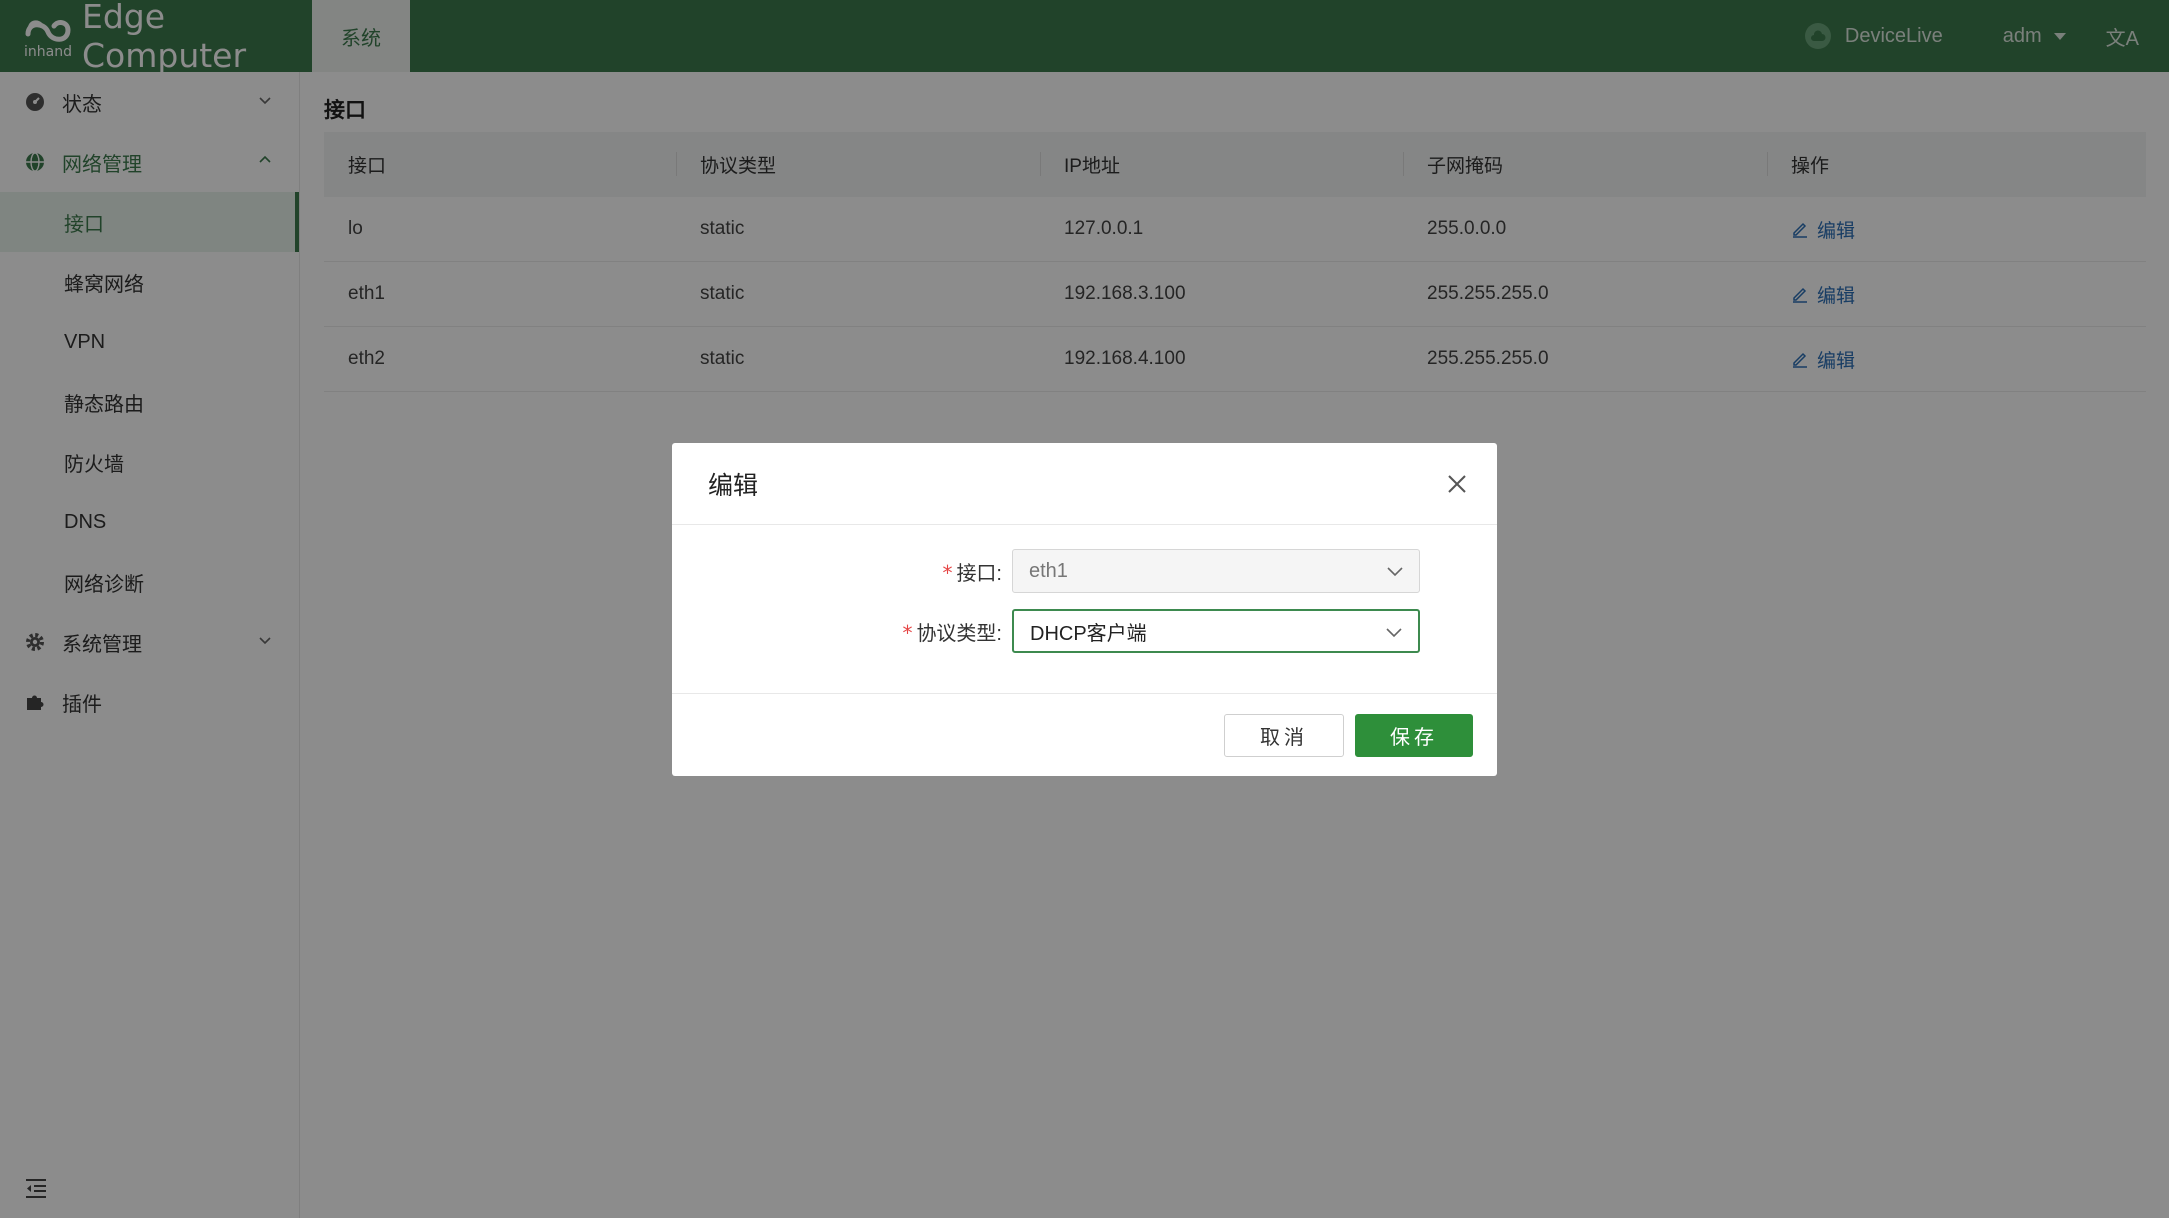  What do you see at coordinates (1414, 735) in the screenshot?
I see `save-button: 保存` at bounding box center [1414, 735].